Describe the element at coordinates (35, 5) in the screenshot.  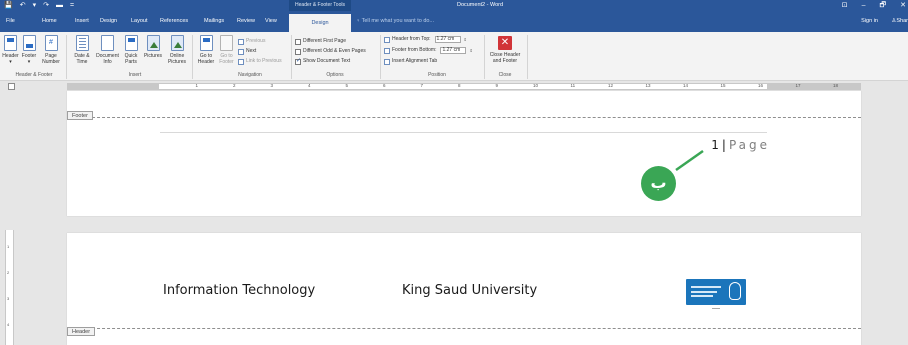
I see `undo-dropdown-icon: ▾` at that location.